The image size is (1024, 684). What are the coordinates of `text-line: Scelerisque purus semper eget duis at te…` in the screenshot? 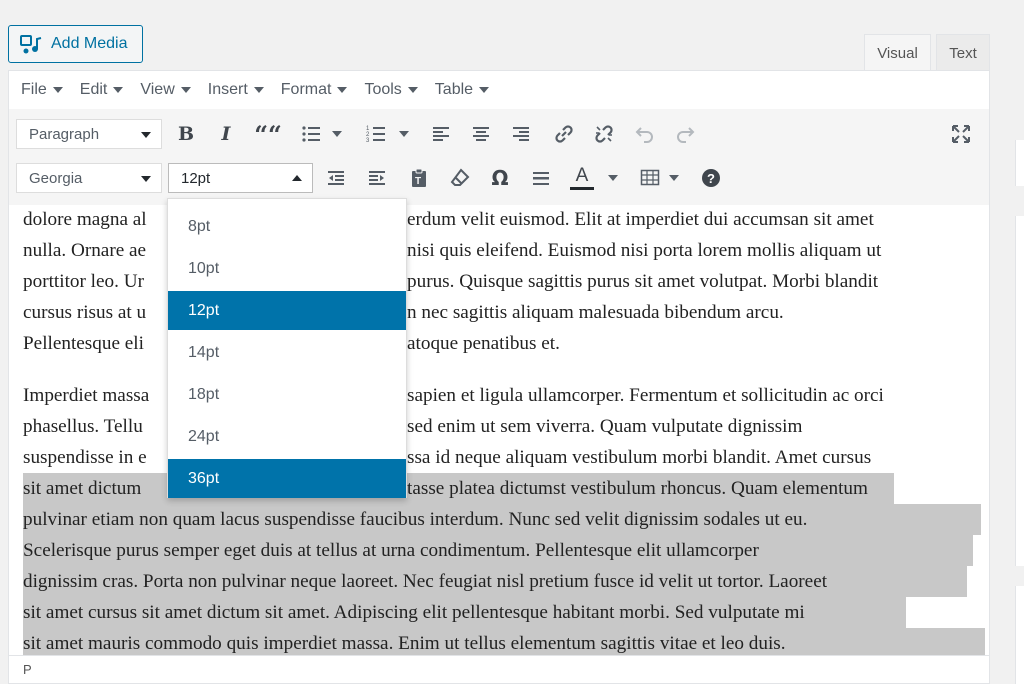 It's located at (391, 550).